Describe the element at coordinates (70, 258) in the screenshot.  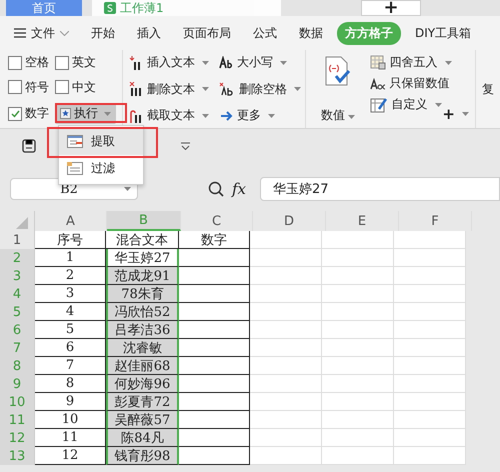
I see `table-cell: 1` at that location.